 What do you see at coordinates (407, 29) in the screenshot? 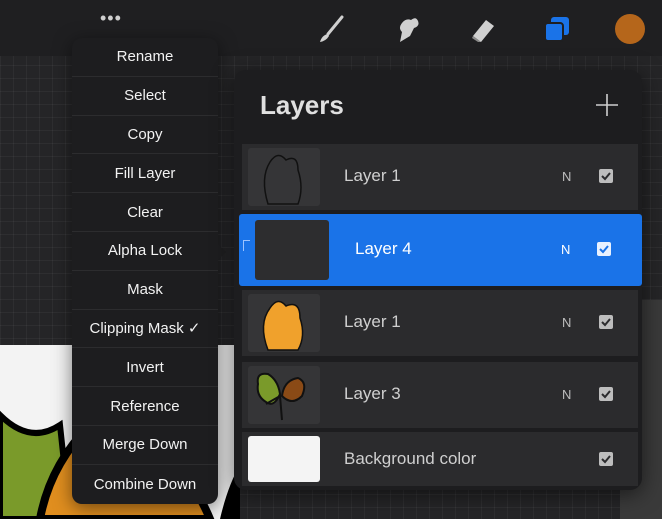
I see `smudge-icon` at bounding box center [407, 29].